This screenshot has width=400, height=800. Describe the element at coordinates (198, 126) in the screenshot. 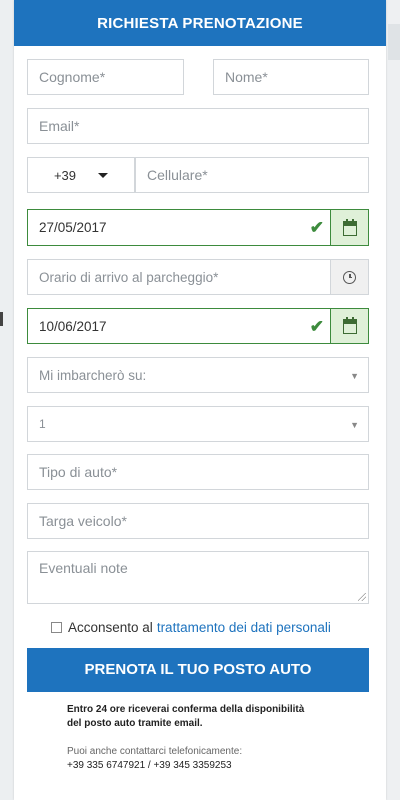

I see `email-input: Email*` at that location.